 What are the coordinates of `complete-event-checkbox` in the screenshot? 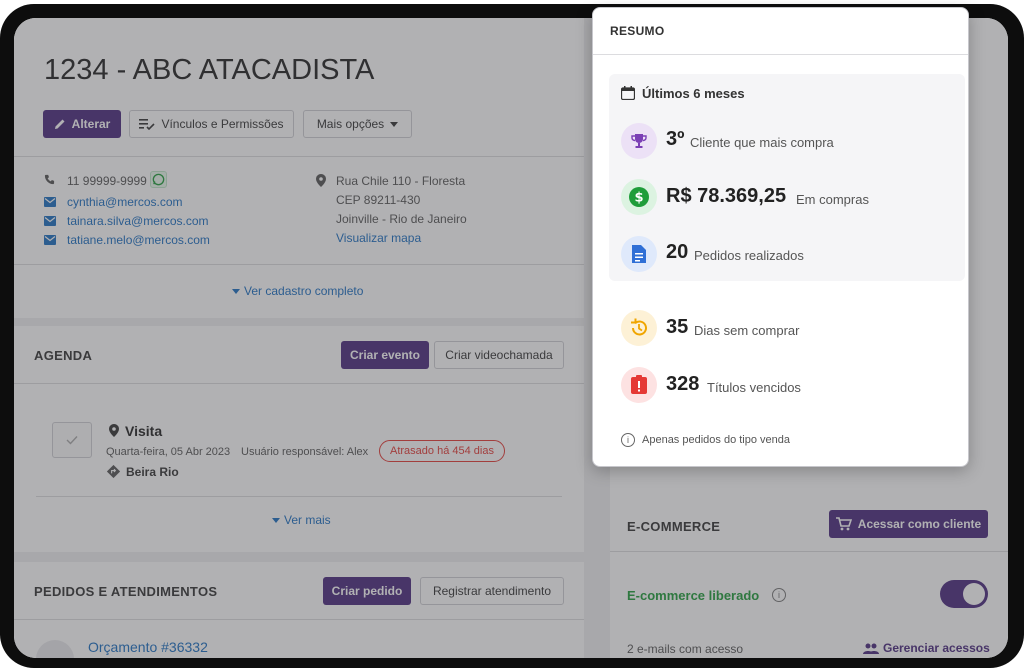 It's located at (72, 440).